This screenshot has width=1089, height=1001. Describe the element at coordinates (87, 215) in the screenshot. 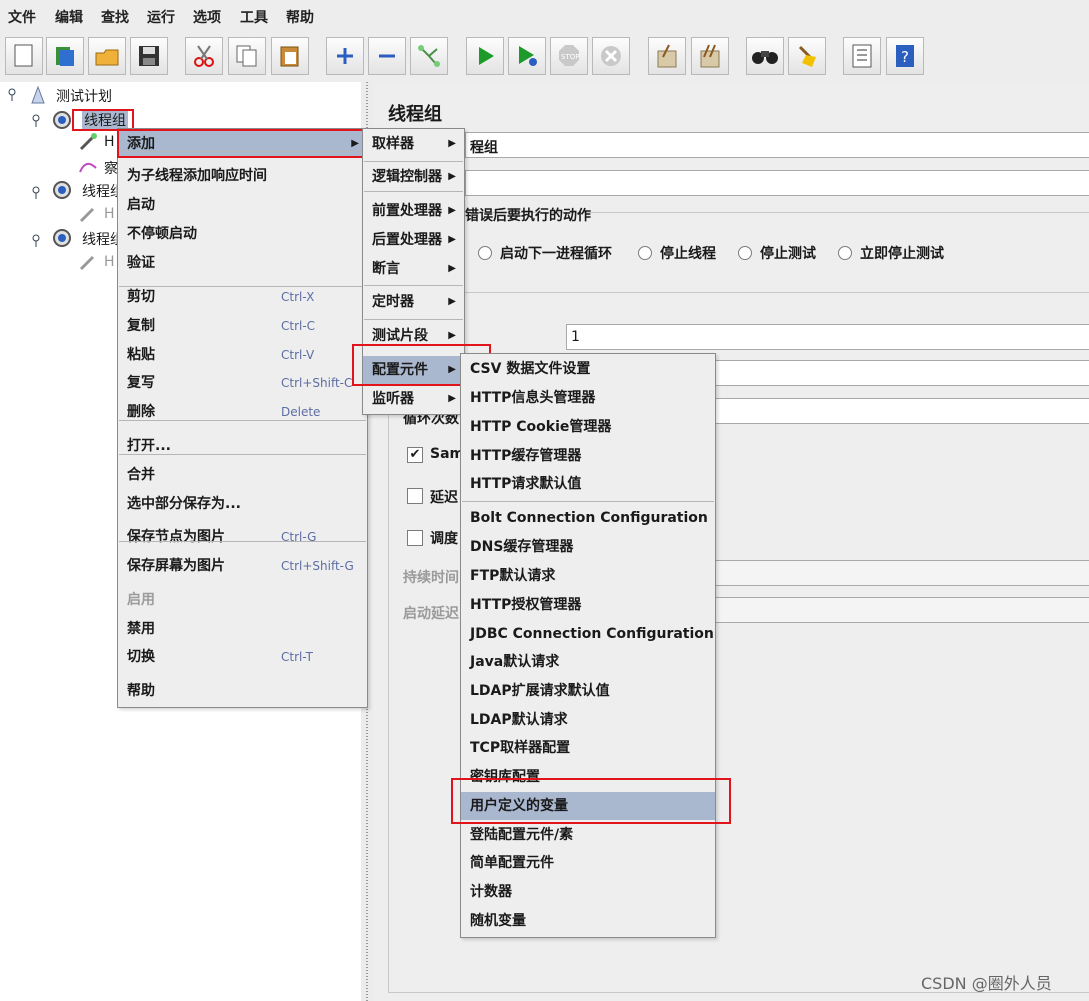

I see `sampler-icon` at that location.